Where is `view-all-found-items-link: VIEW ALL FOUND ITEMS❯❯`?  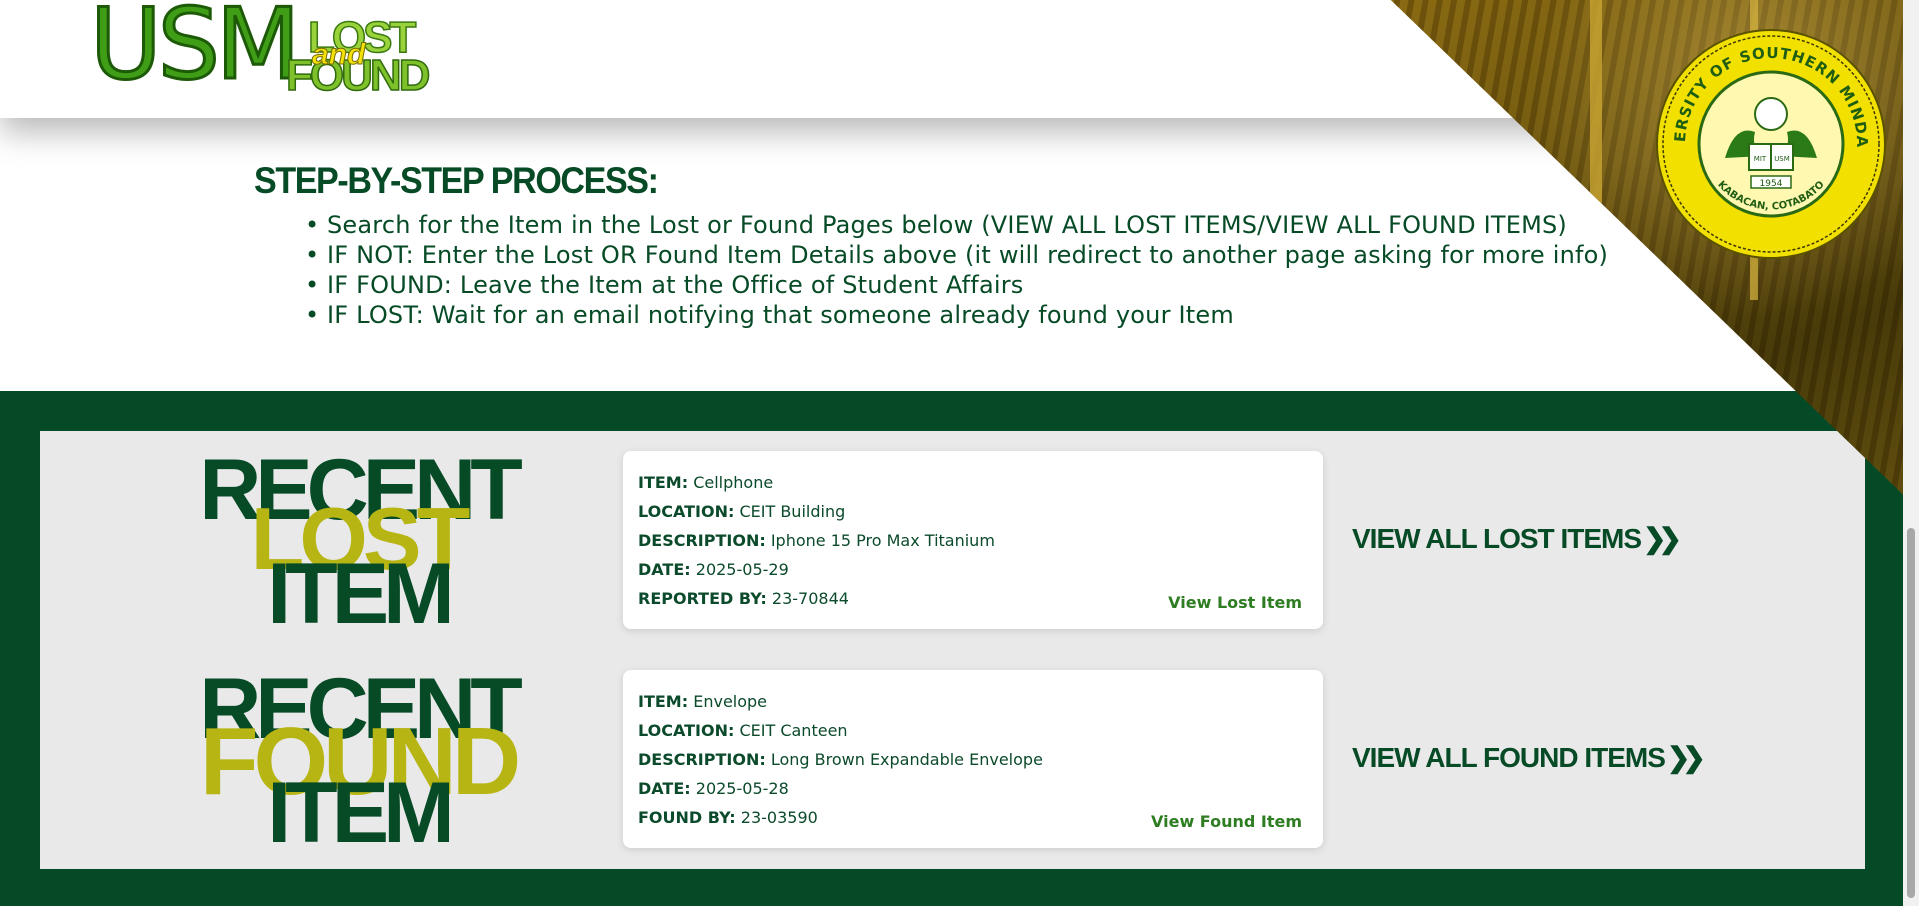
view-all-found-items-link: VIEW ALL FOUND ITEMS❯❯ is located at coordinates (1529, 757).